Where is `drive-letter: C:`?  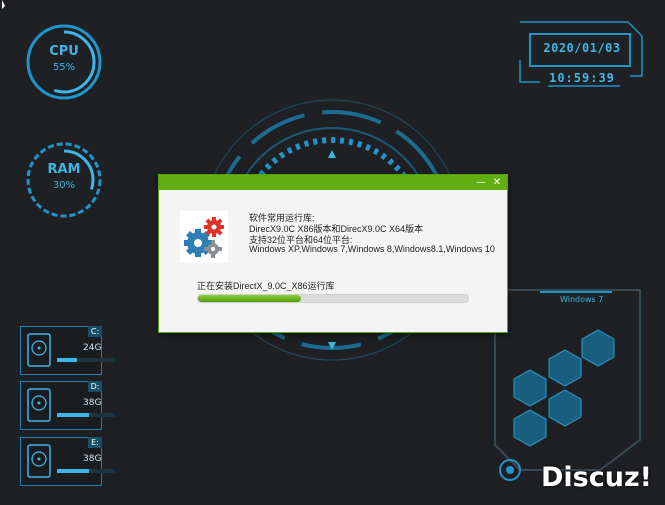 drive-letter: C: is located at coordinates (95, 331).